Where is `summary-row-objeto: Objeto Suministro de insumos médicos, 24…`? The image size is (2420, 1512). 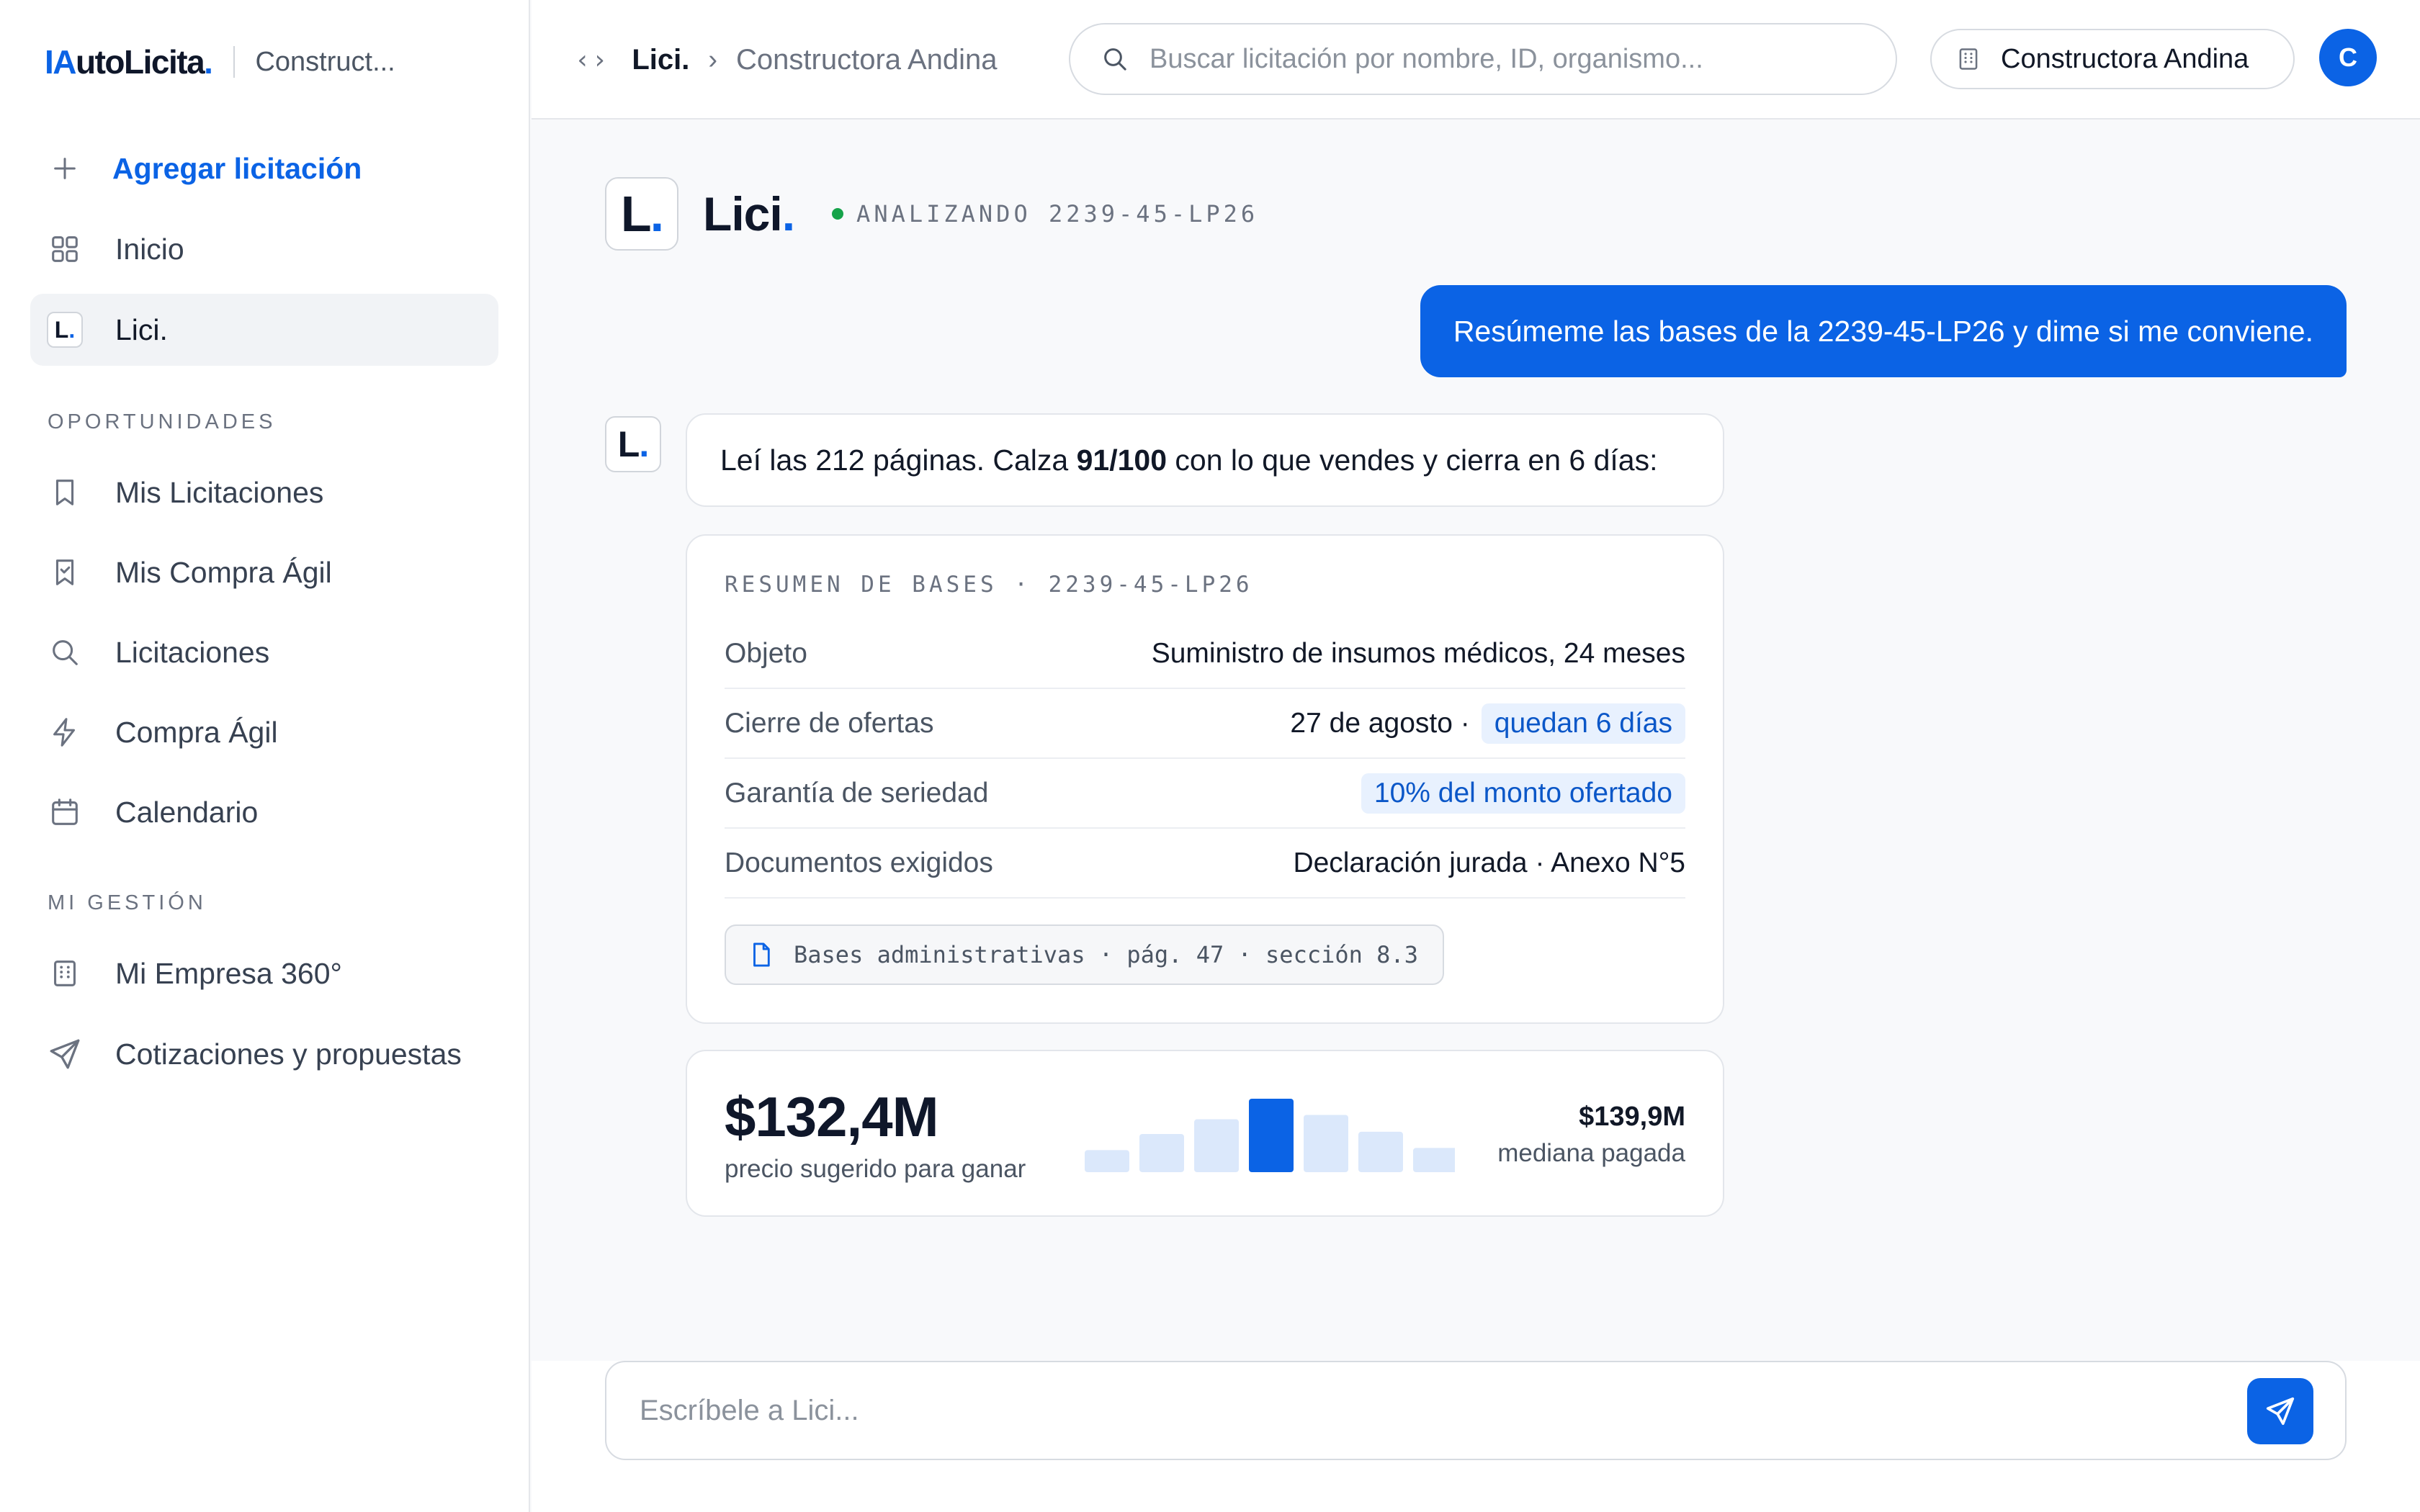 summary-row-objeto: Objeto Suministro de insumos médicos, 24… is located at coordinates (1205, 654).